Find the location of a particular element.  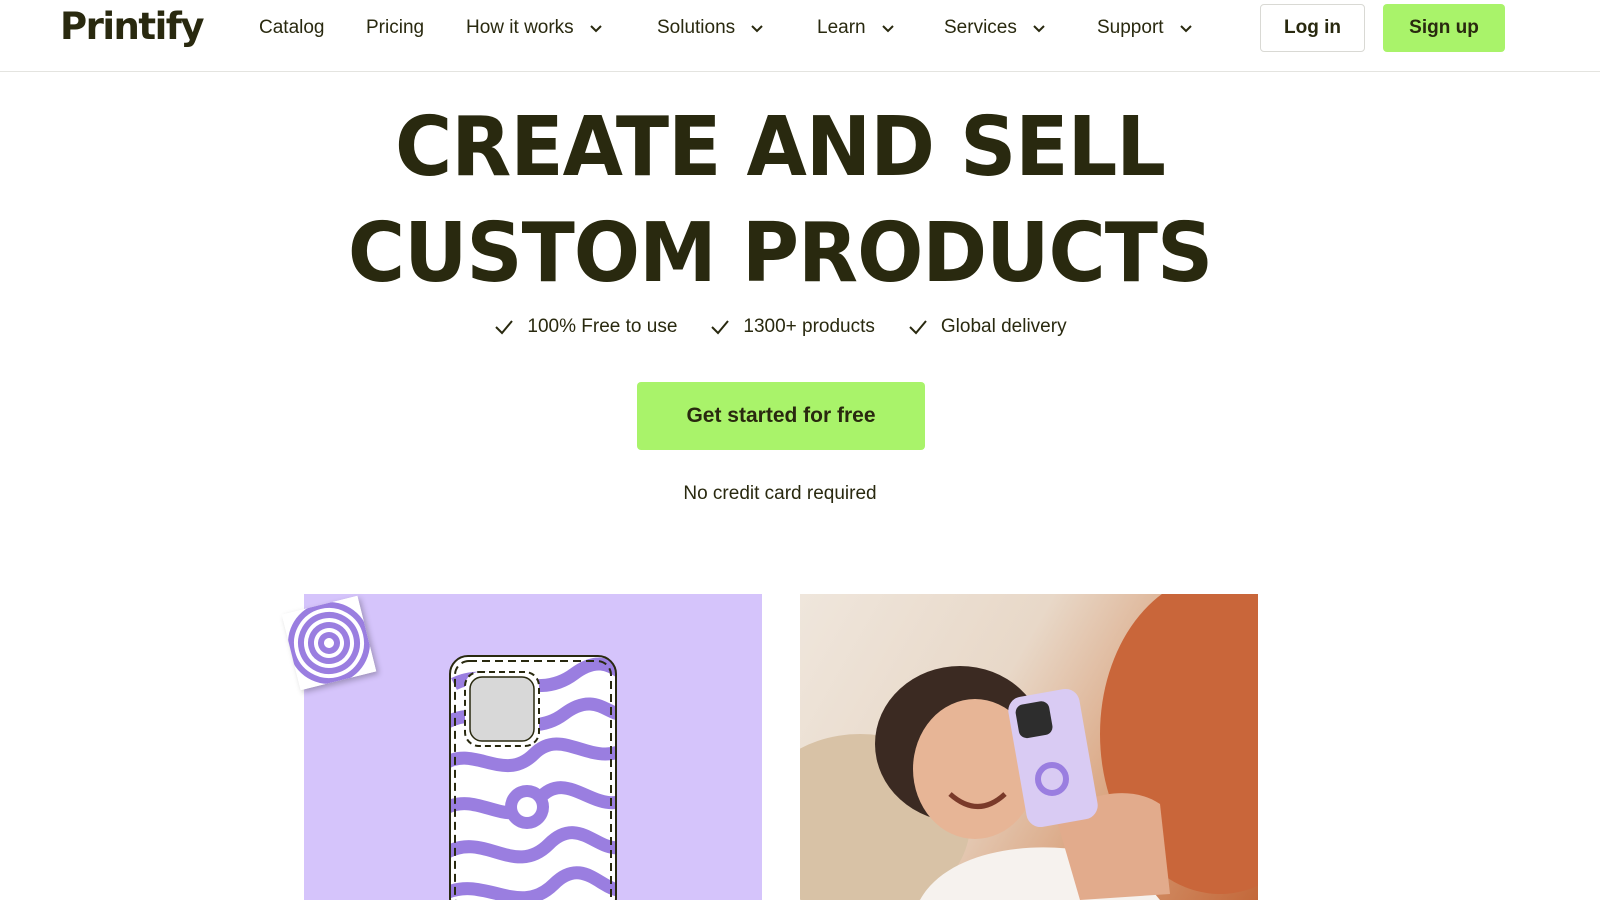

nav-solutions-label: Solutions is located at coordinates (696, 27).